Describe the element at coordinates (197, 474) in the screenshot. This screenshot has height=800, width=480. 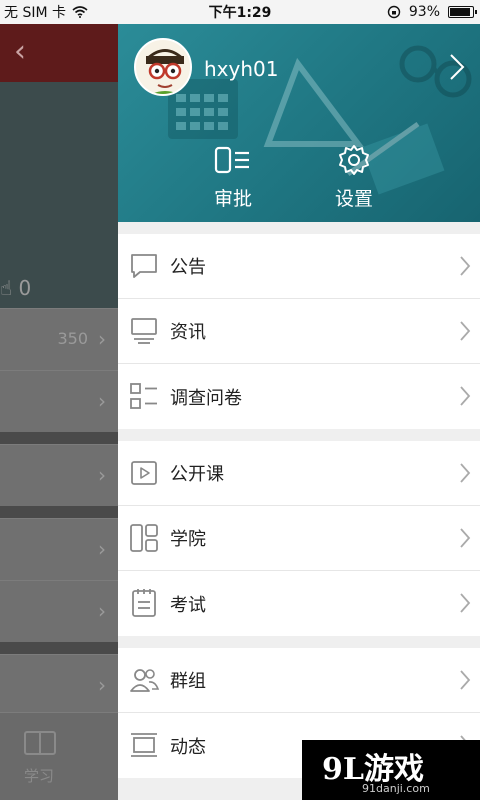
I see `menu-item-label: 公开课` at that location.